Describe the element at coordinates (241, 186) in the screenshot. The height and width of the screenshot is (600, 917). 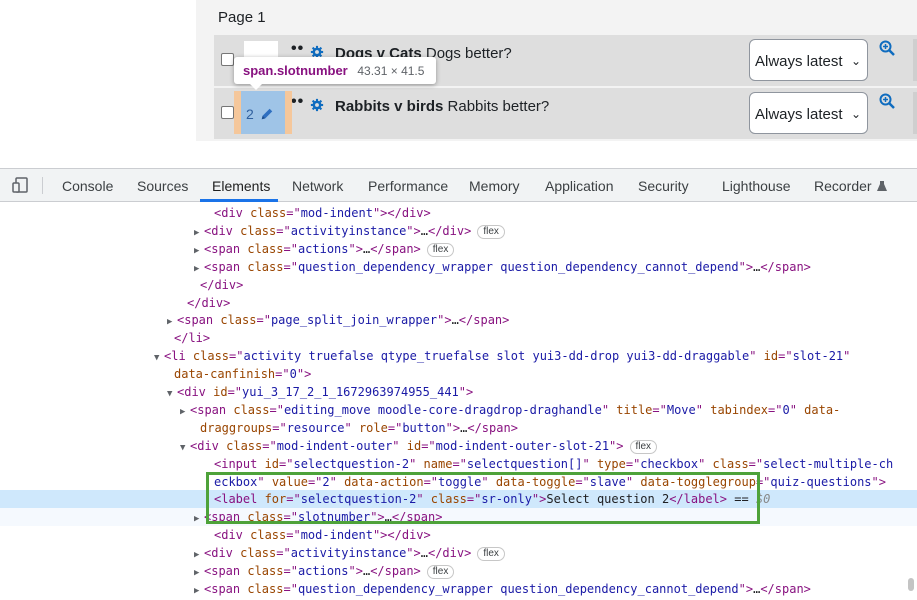
I see `tab-elements: Elements` at that location.